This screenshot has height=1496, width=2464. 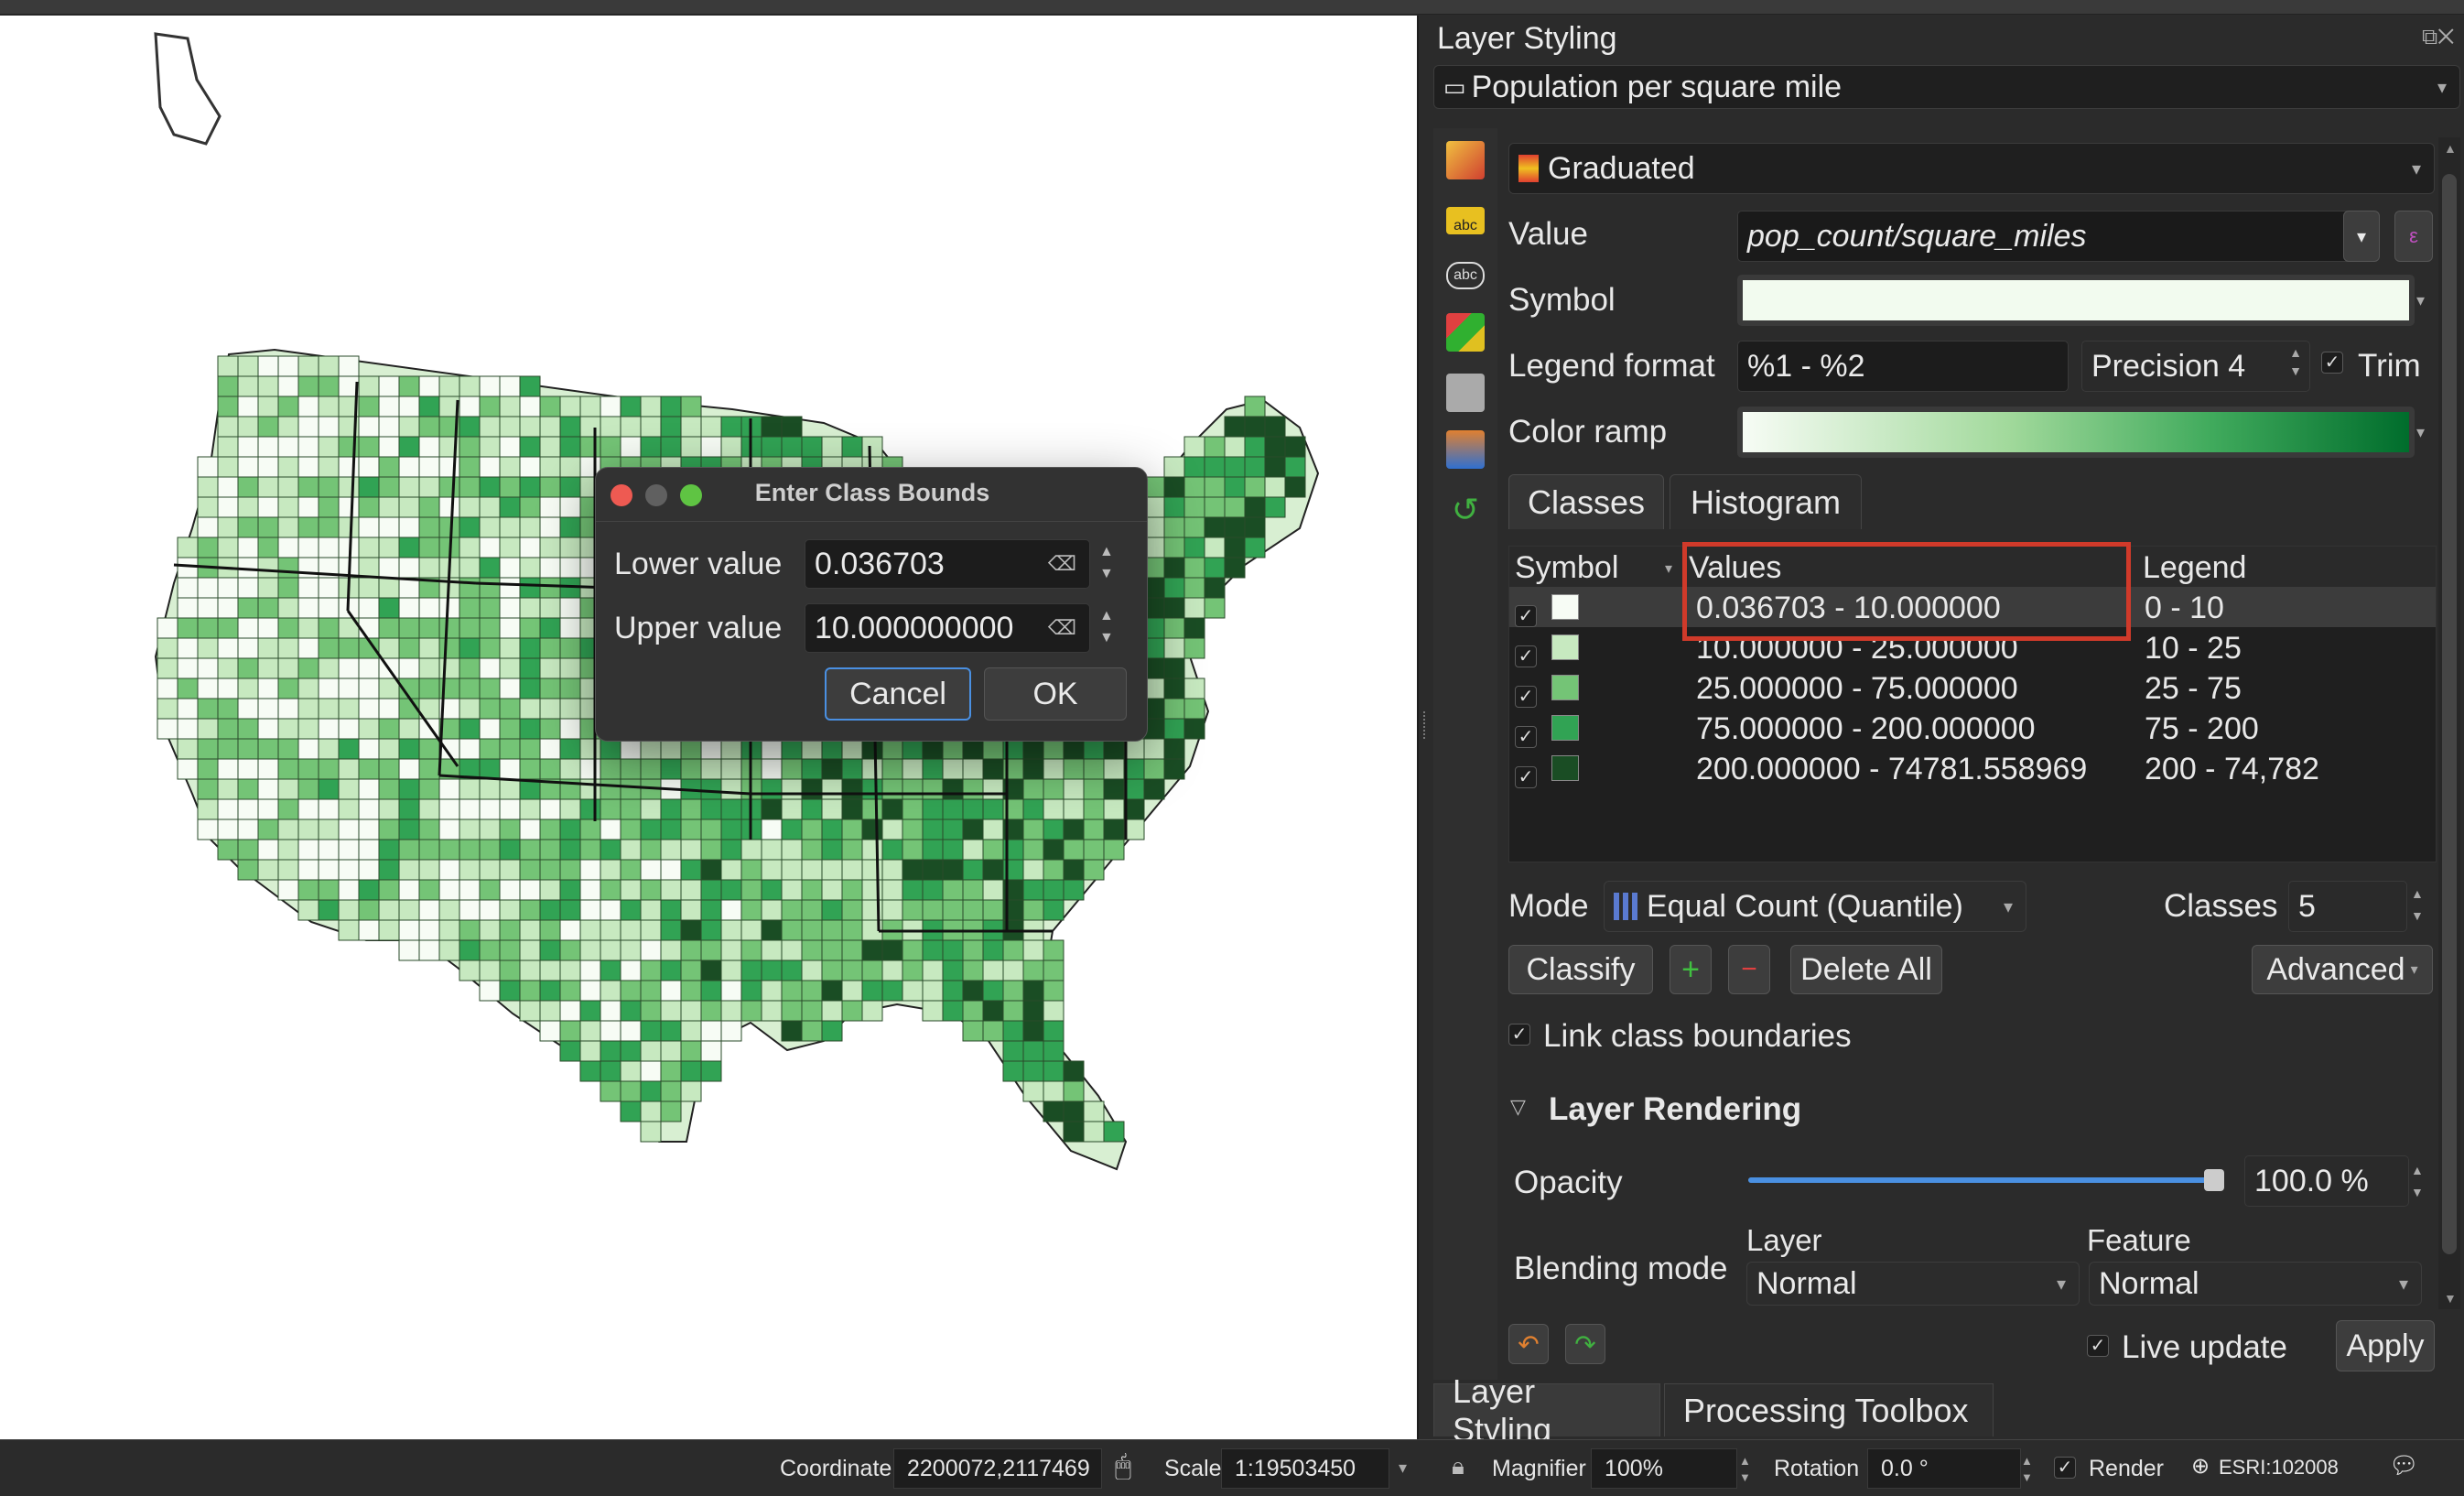 What do you see at coordinates (2413, 236) in the screenshot?
I see `expression-icon: ε` at bounding box center [2413, 236].